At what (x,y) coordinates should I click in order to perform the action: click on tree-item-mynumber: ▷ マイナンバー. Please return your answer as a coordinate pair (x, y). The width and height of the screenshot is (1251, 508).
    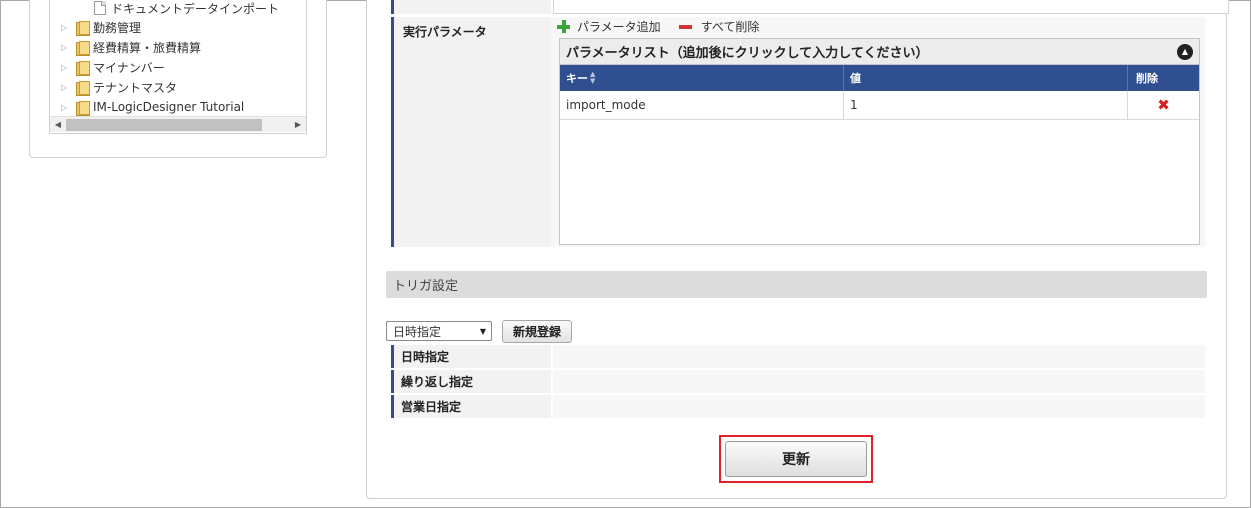
    Looking at the image, I should click on (113, 67).